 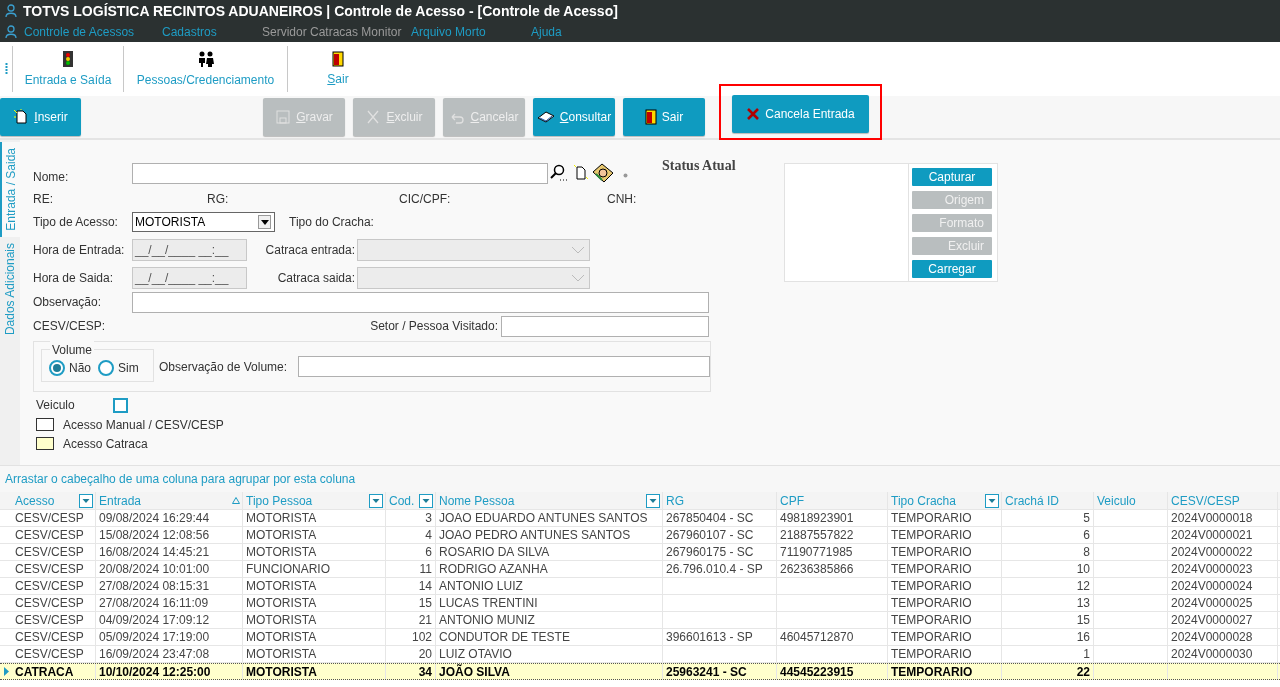 I want to click on column-header: CPF, so click(x=832, y=500).